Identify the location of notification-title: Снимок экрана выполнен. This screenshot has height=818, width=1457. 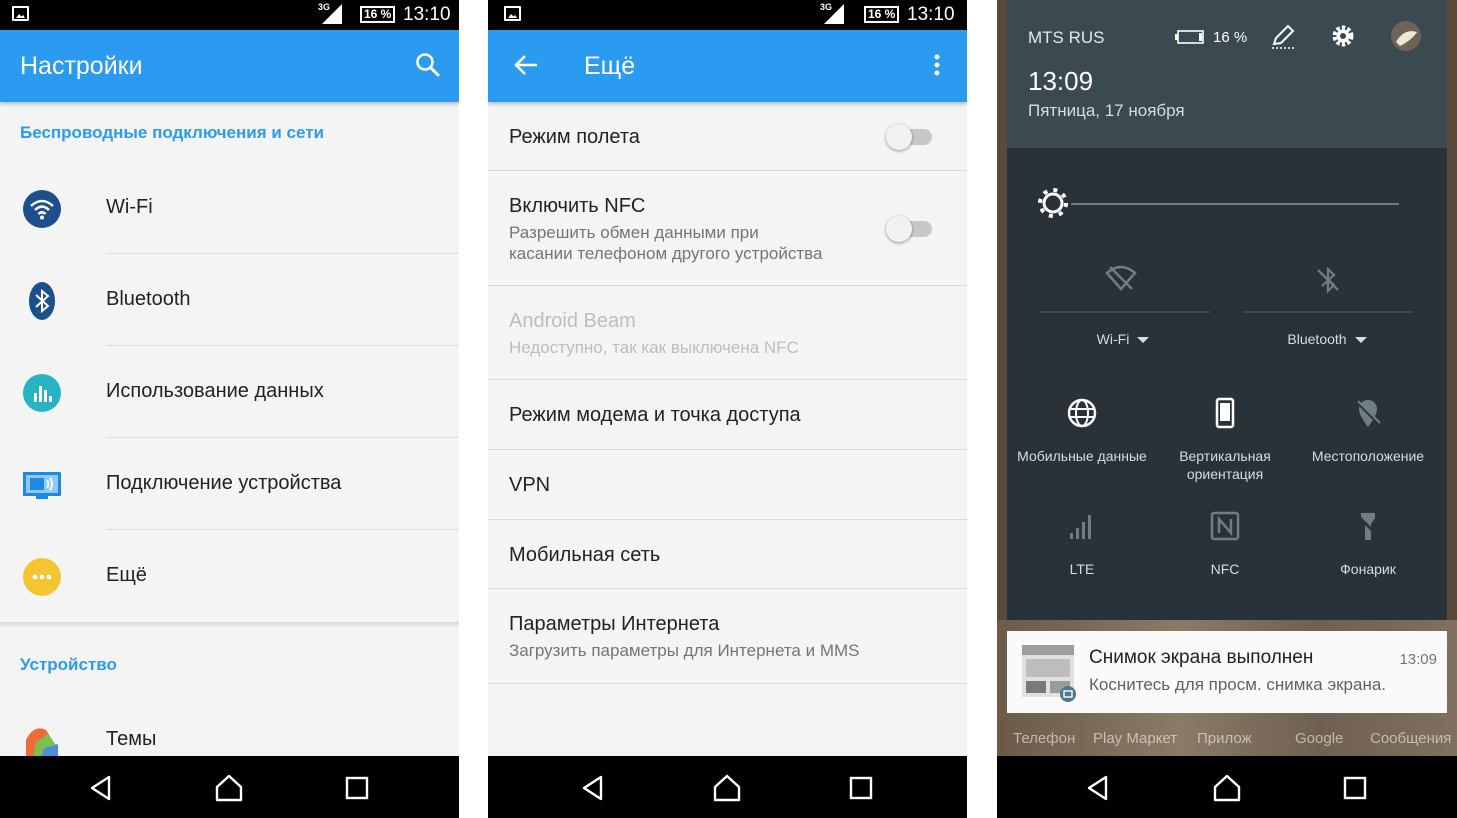
(1201, 657).